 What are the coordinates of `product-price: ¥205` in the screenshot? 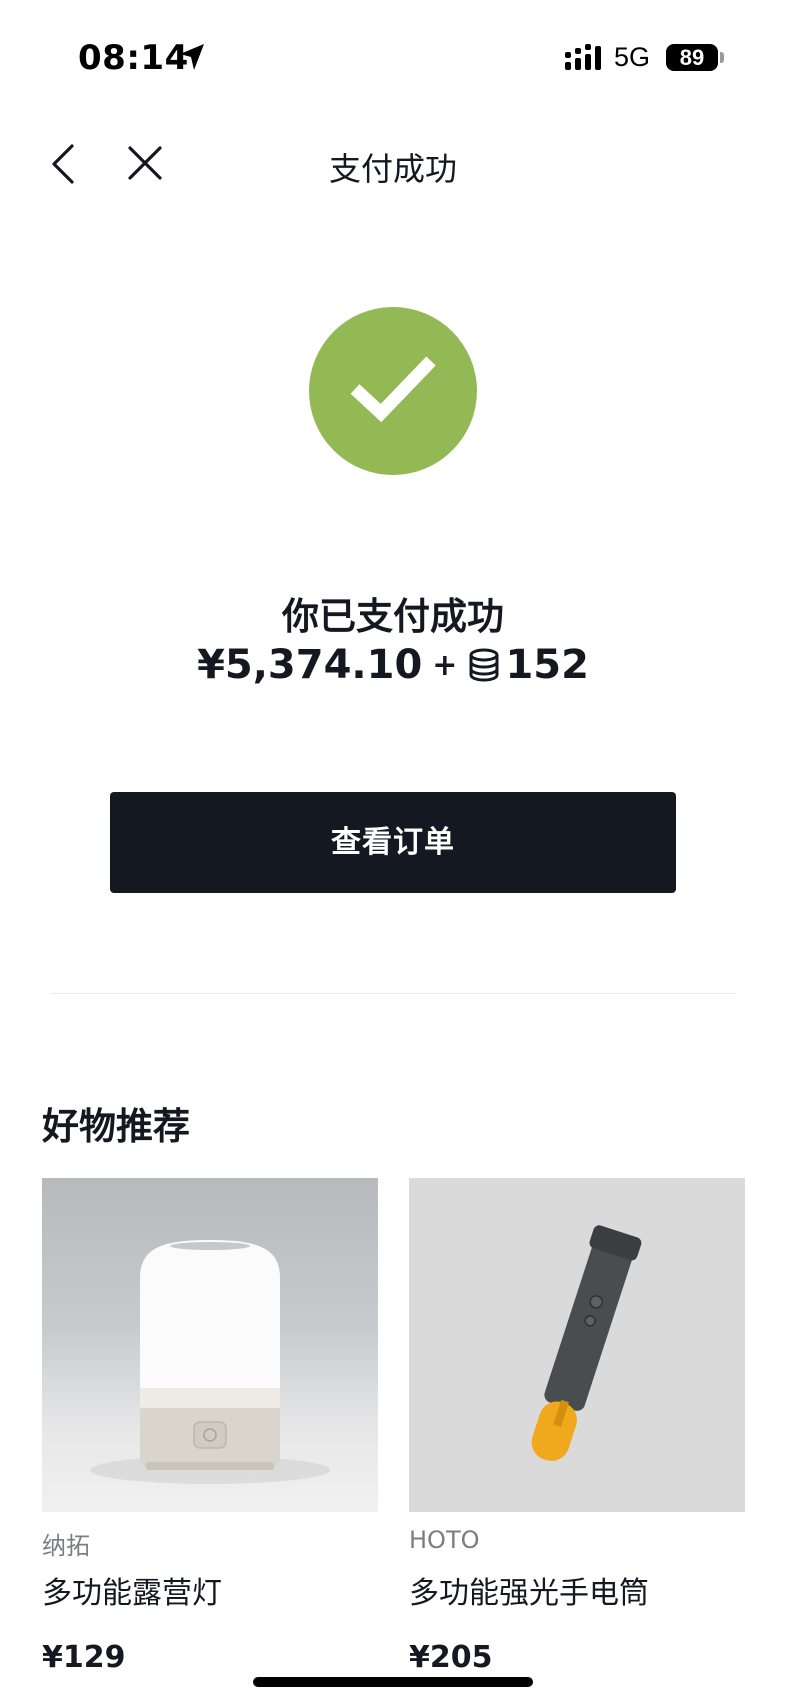 It's located at (451, 1657).